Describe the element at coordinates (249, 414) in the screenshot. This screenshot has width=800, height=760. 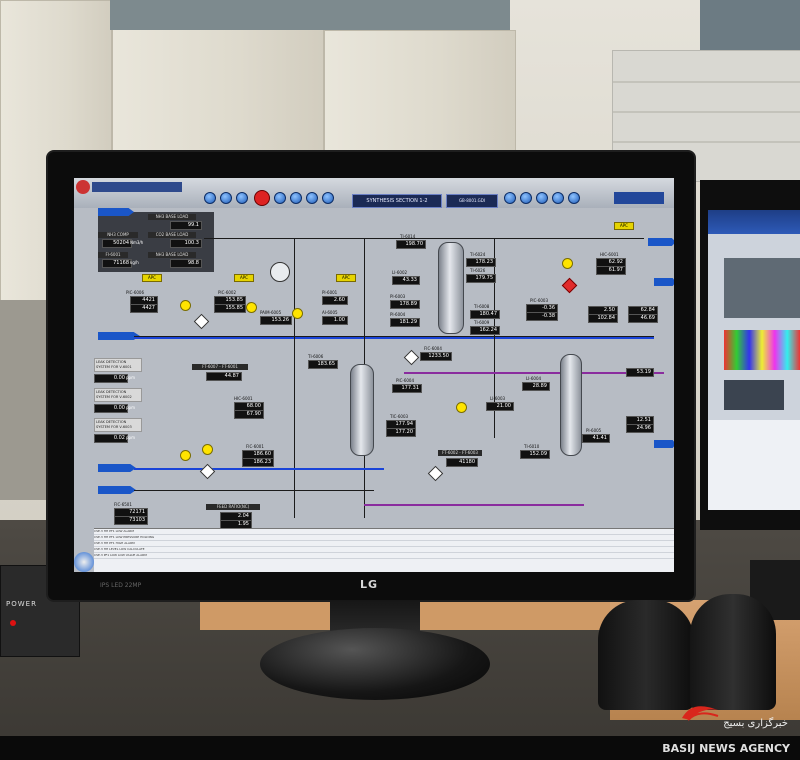
I see `process-value: 67.90` at that location.